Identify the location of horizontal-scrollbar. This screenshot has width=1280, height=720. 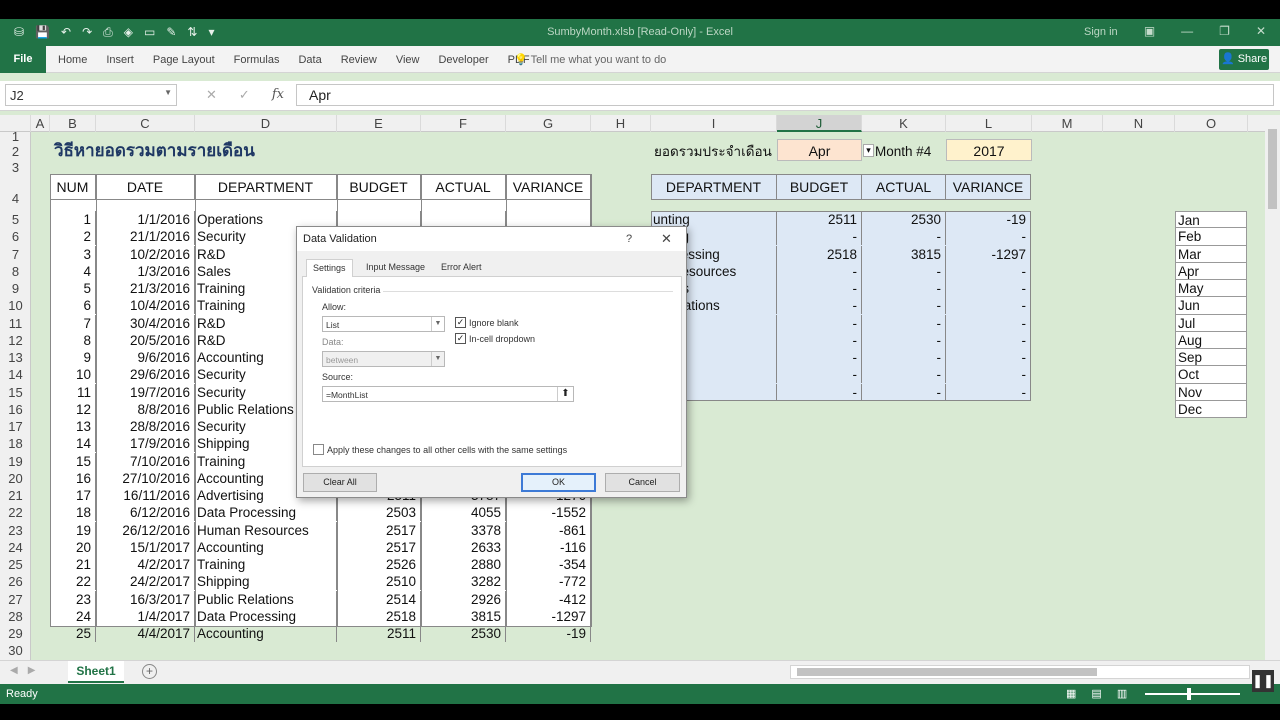
(1020, 672).